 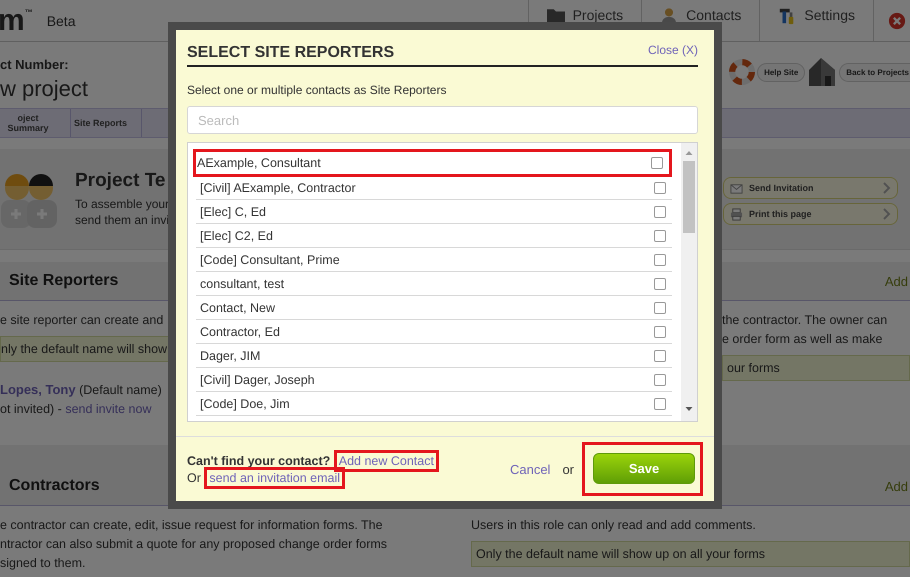 What do you see at coordinates (233, 211) in the screenshot?
I see `contact-name: [Elec] C, Ed` at bounding box center [233, 211].